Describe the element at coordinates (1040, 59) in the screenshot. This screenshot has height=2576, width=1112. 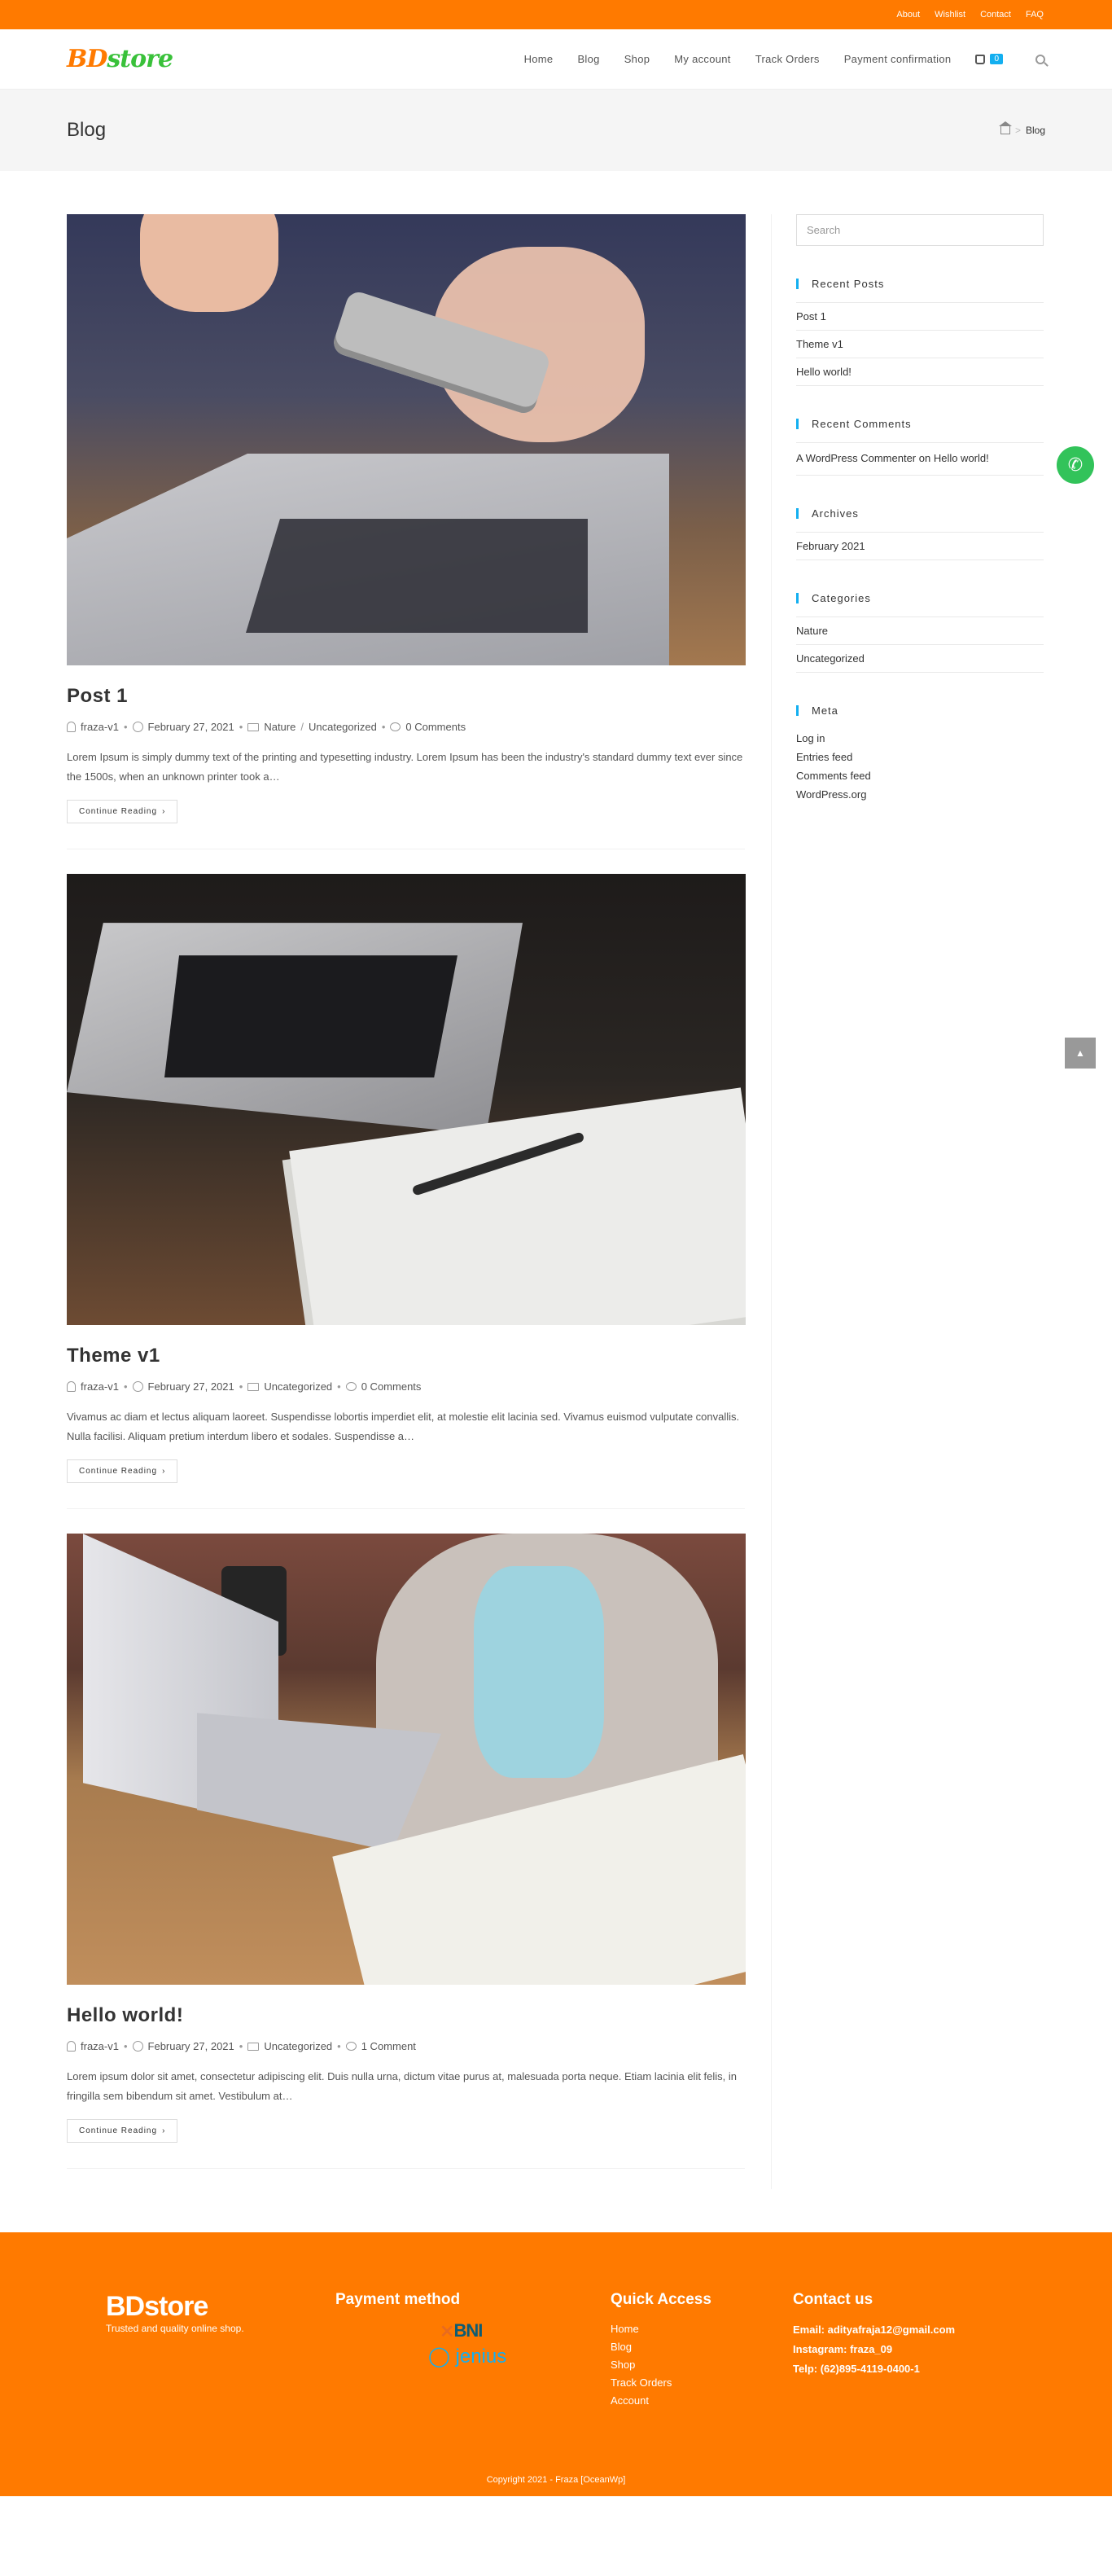
I see `search-icon` at that location.